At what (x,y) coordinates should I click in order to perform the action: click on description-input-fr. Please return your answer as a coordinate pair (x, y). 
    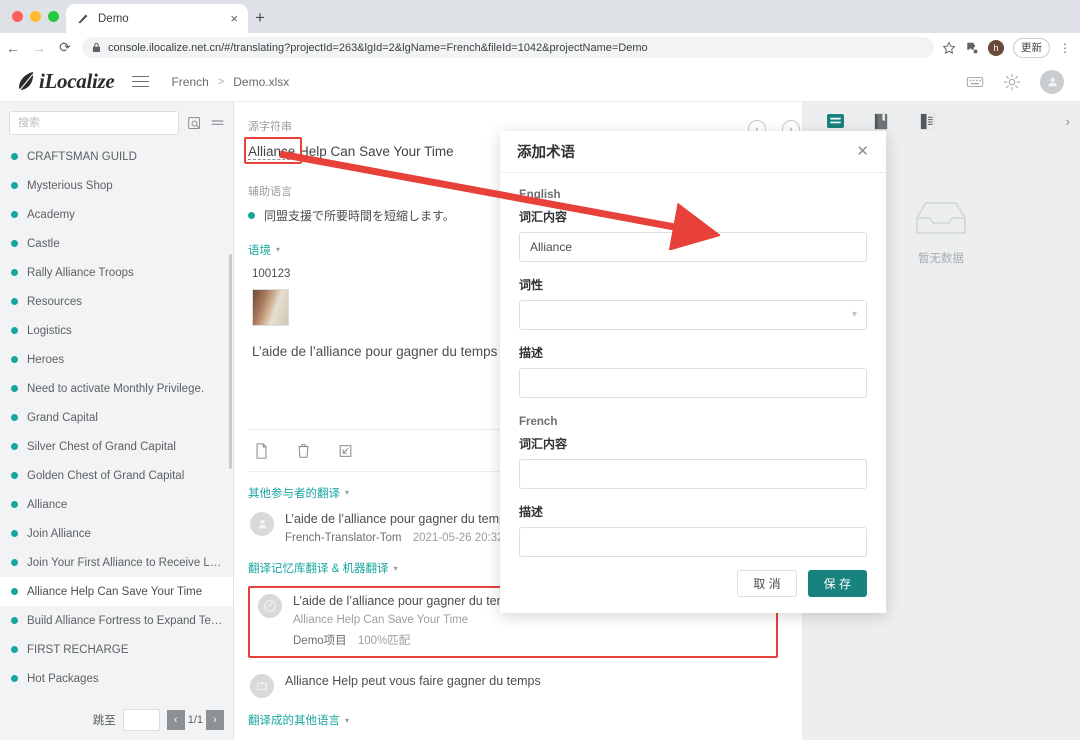
    Looking at the image, I should click on (693, 542).